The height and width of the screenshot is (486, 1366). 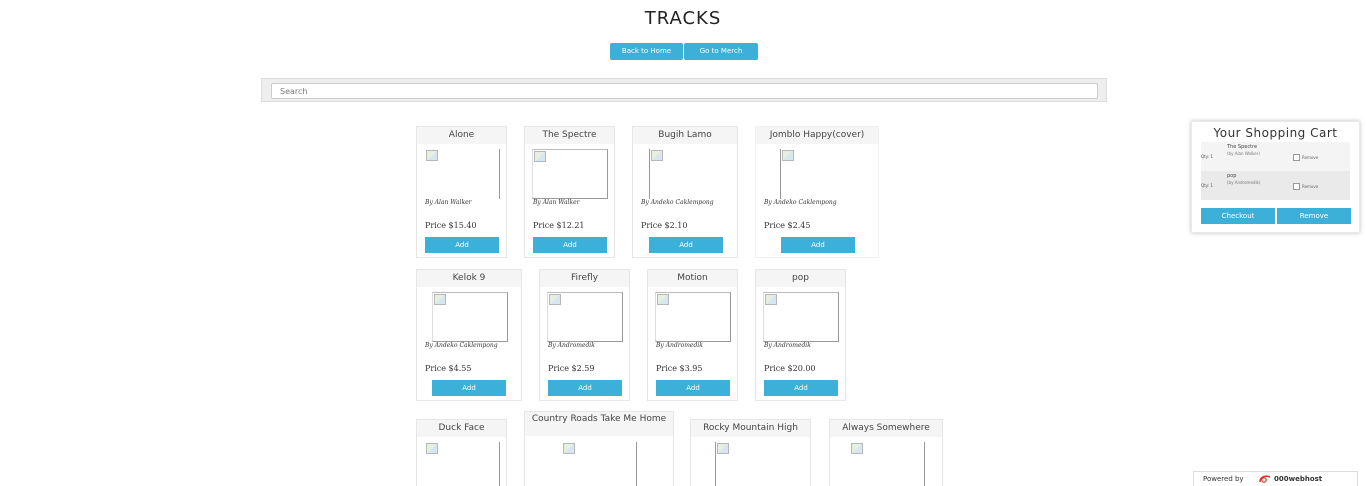 What do you see at coordinates (451, 225) in the screenshot?
I see `track-price: Price $15.40` at bounding box center [451, 225].